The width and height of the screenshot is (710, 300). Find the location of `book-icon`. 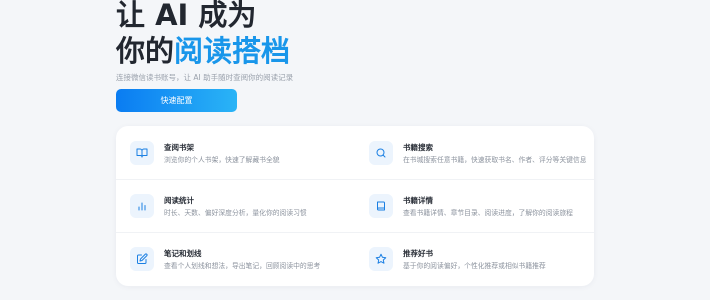

book-icon is located at coordinates (381, 206).